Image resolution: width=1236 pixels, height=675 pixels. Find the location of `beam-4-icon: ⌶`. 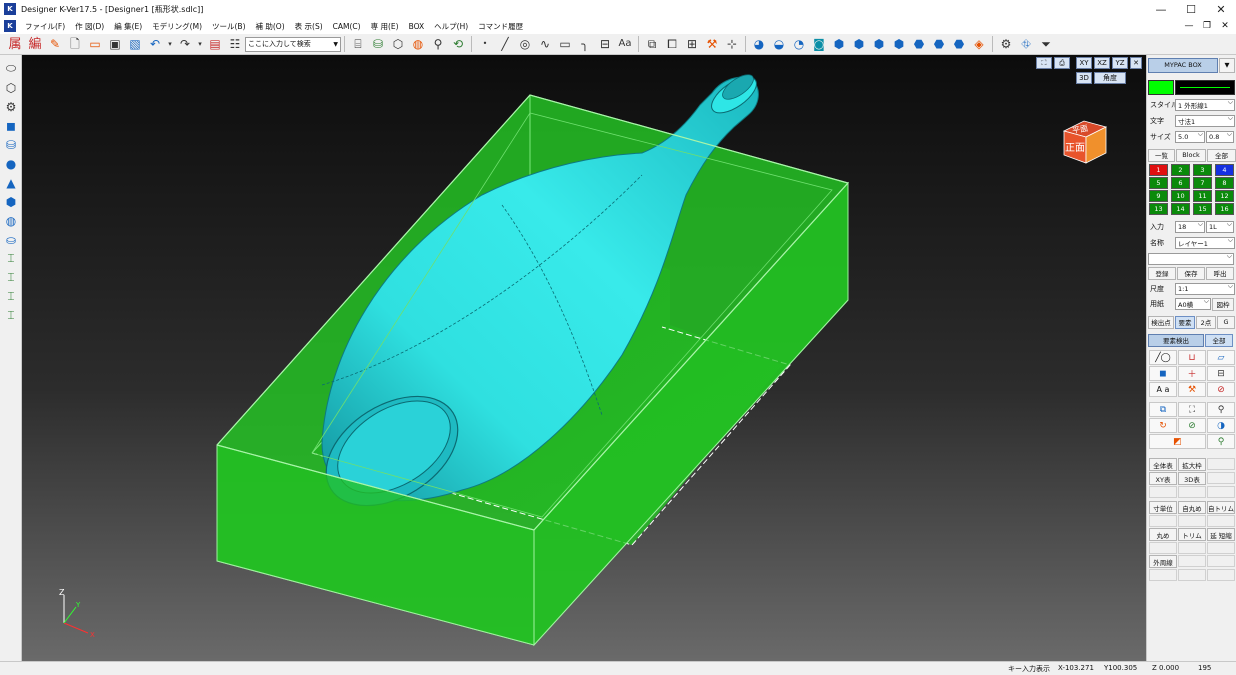

beam-4-icon: ⌶ is located at coordinates (11, 315).